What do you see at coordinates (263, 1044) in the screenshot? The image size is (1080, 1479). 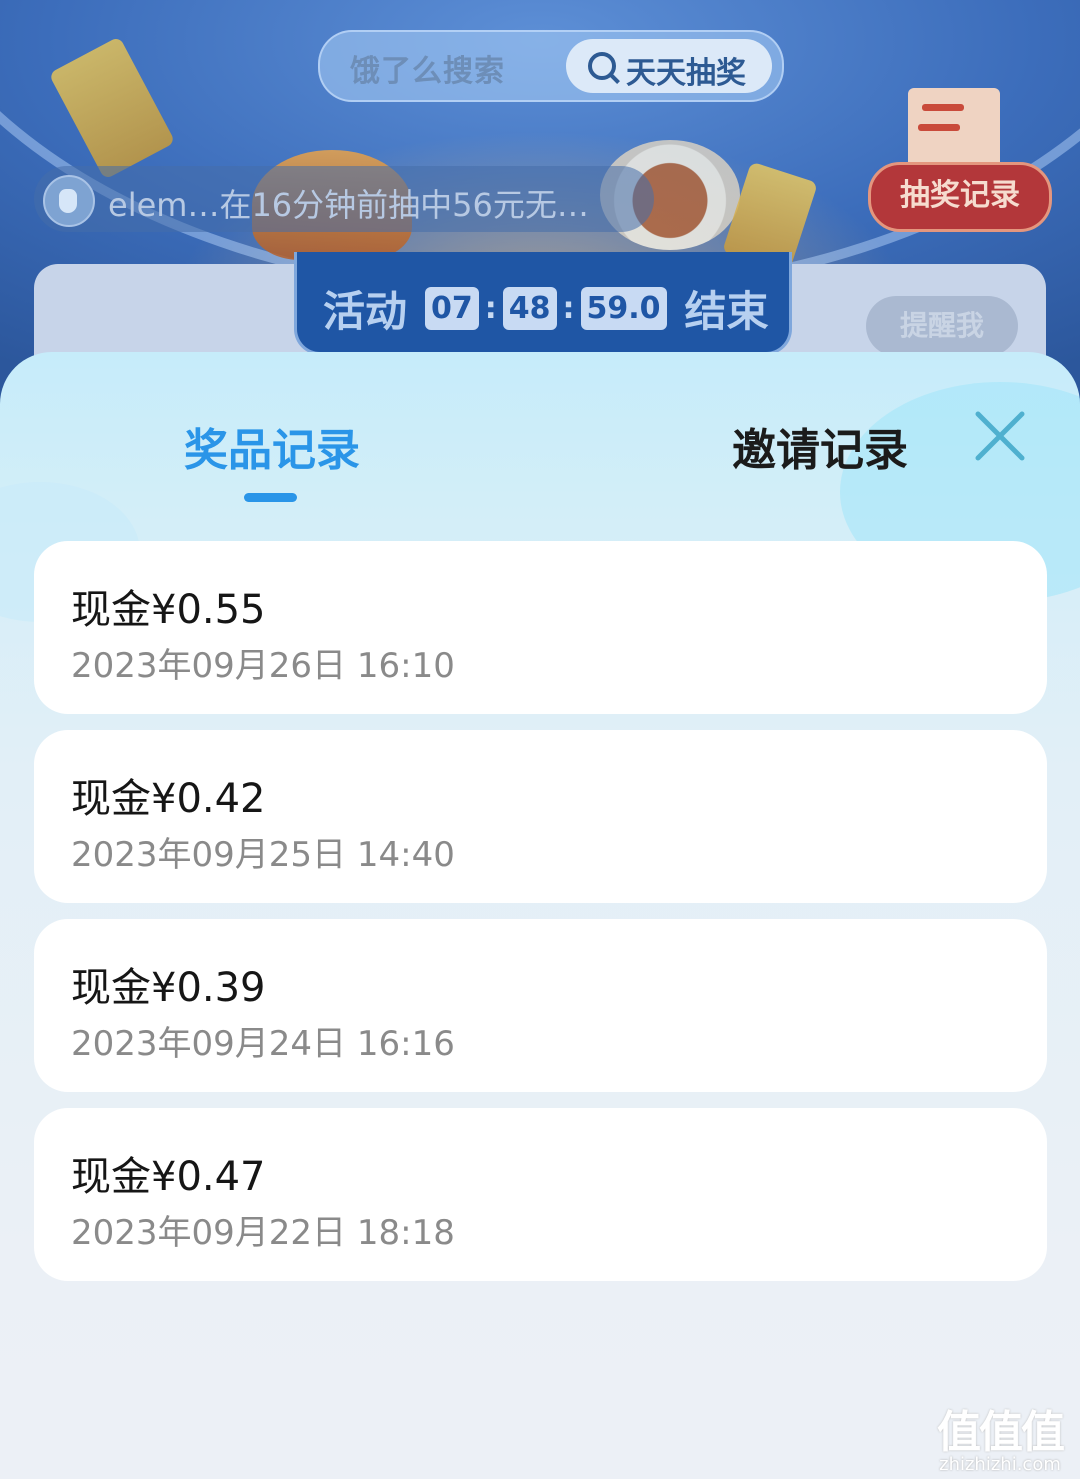 I see `prize-date: 2023年09月24日 16:16` at bounding box center [263, 1044].